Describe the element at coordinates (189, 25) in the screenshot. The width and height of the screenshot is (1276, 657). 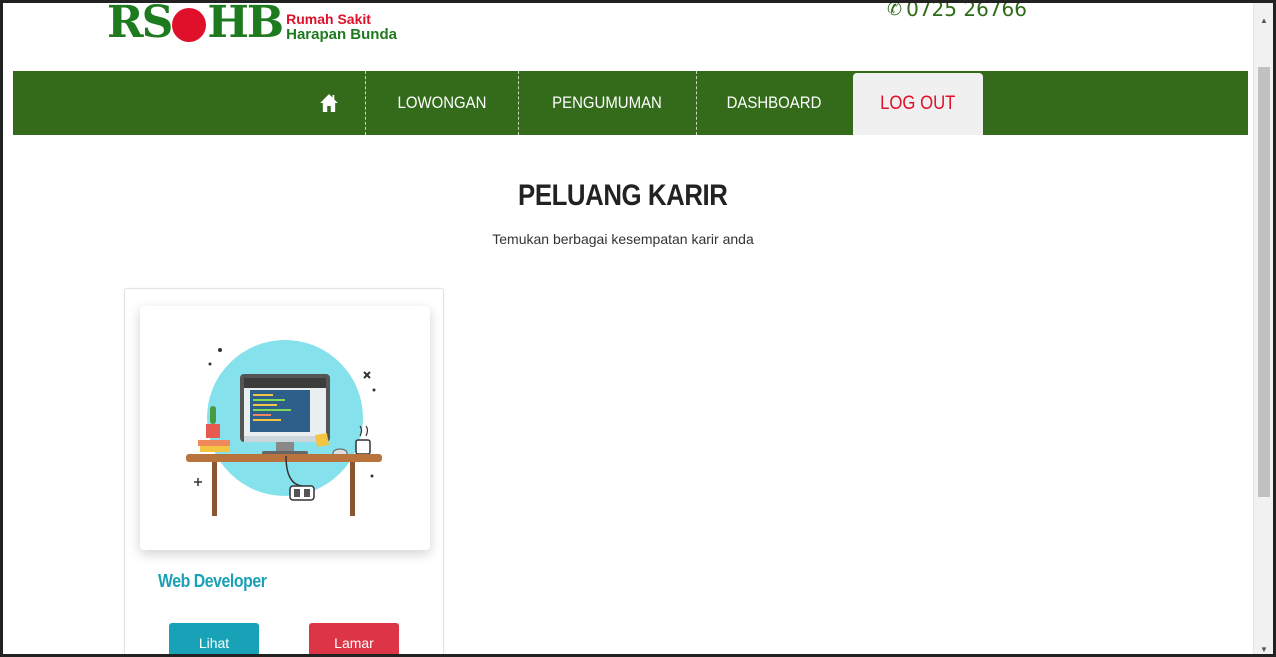
I see `logo-red-dot` at that location.